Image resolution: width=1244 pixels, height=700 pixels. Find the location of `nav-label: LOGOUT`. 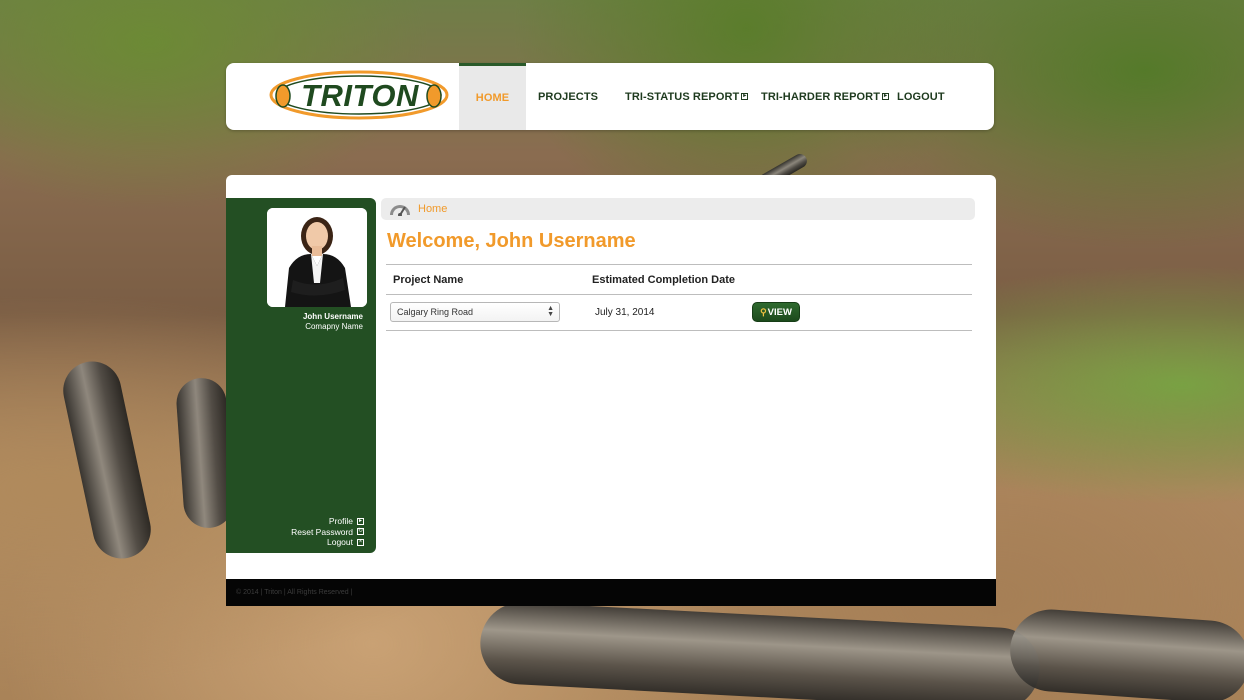

nav-label: LOGOUT is located at coordinates (921, 96).